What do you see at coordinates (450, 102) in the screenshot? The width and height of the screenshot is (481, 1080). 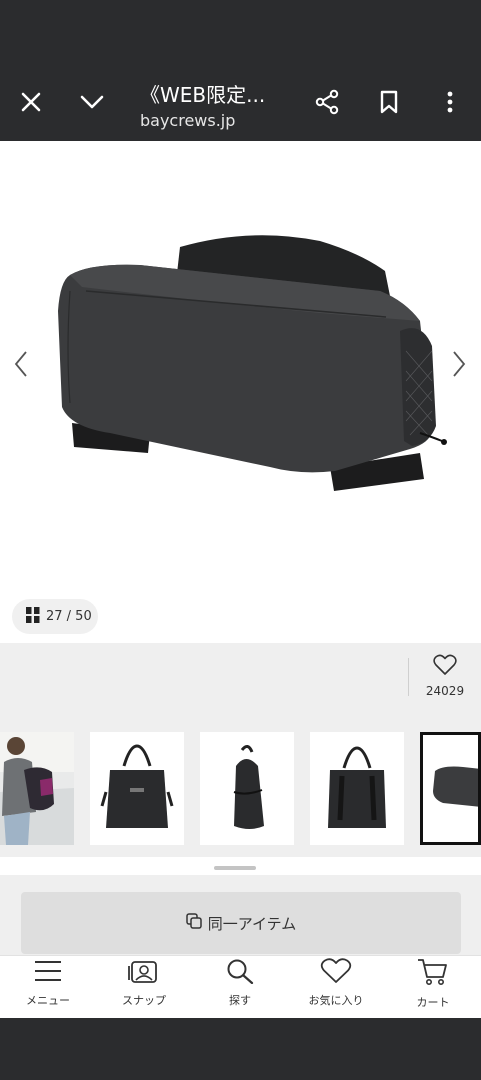 I see `more-vert-icon` at bounding box center [450, 102].